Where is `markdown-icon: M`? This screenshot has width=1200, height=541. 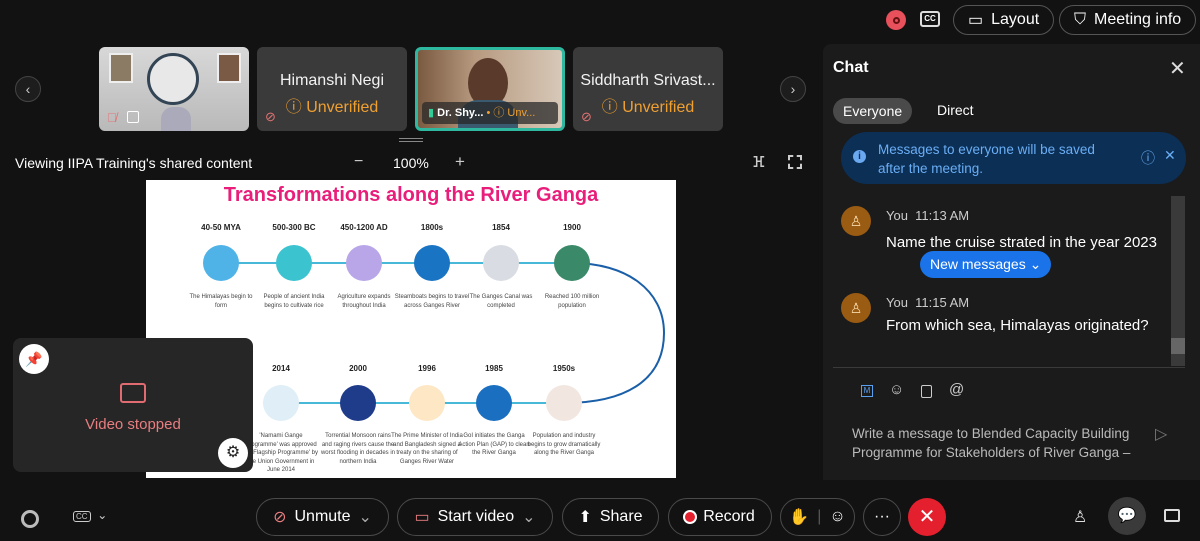
markdown-icon: M is located at coordinates (867, 391).